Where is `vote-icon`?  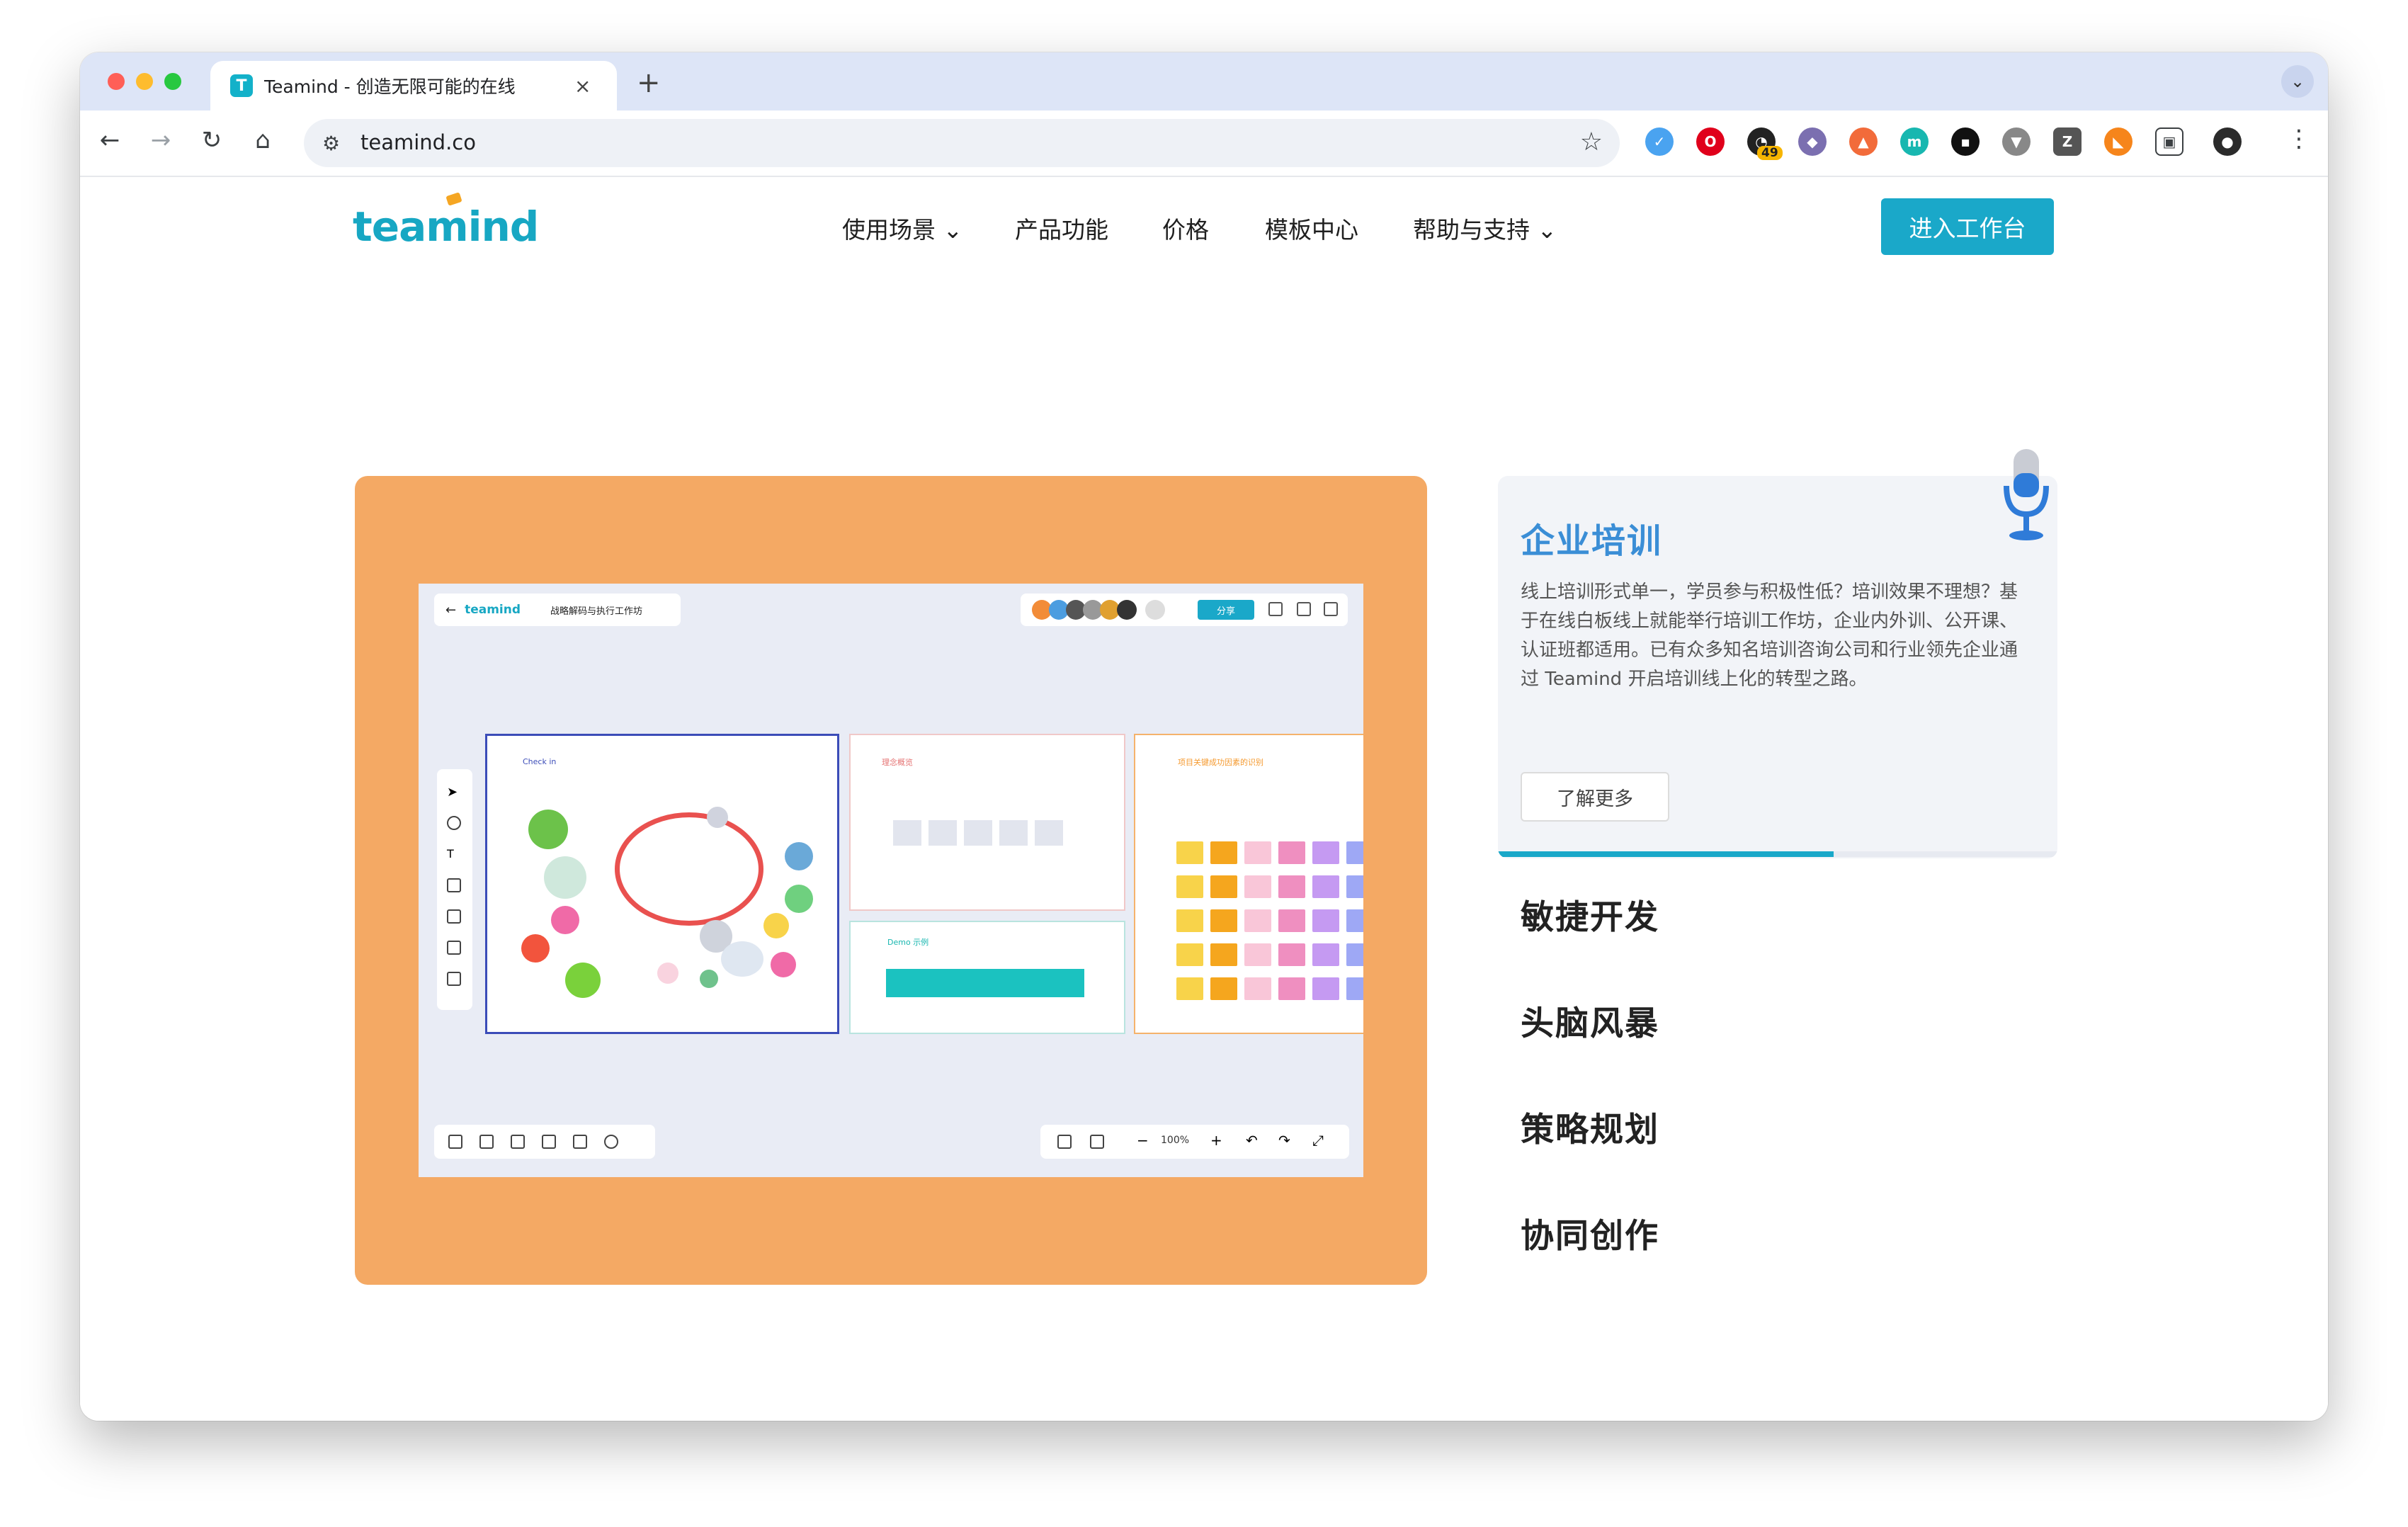
vote-icon is located at coordinates (580, 1142).